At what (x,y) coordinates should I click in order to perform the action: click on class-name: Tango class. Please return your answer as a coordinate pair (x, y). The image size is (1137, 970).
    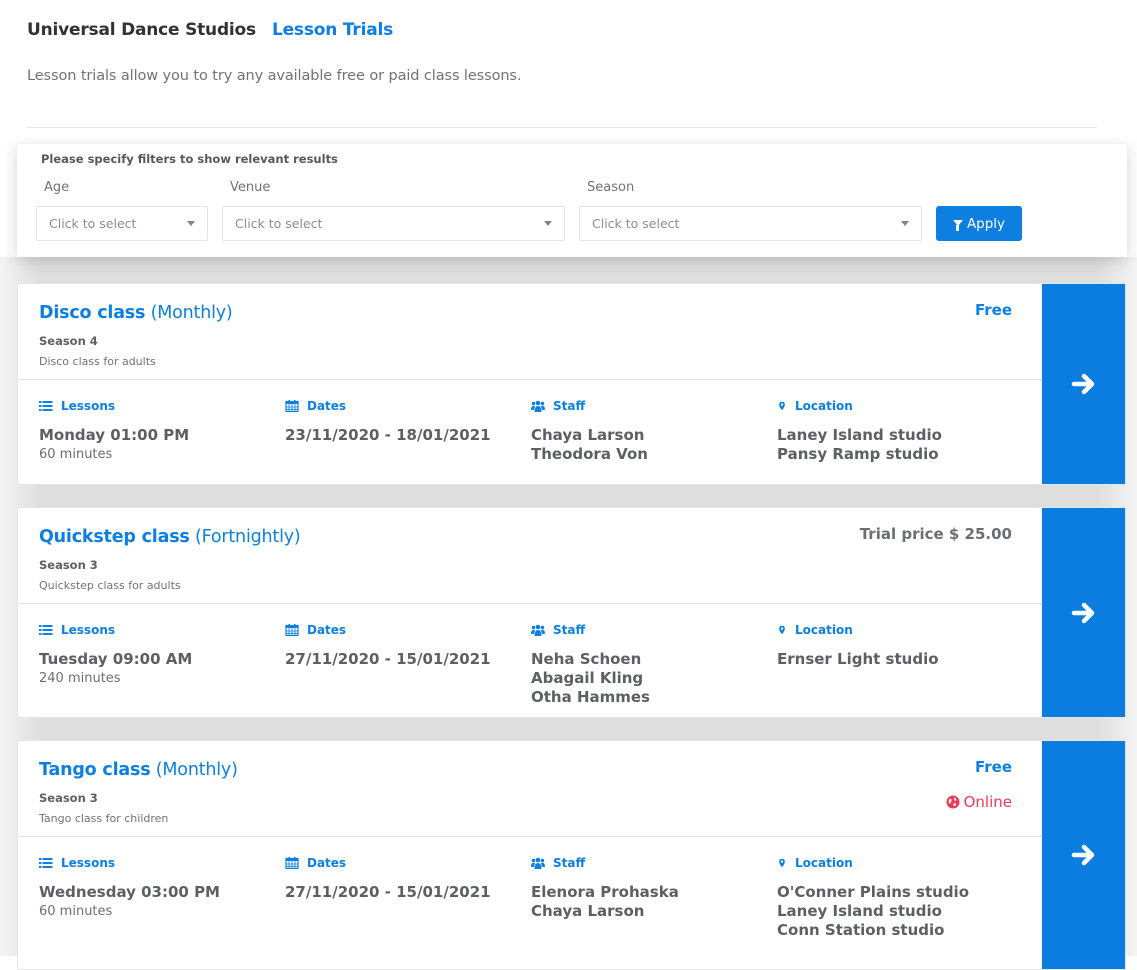
    Looking at the image, I should click on (95, 770).